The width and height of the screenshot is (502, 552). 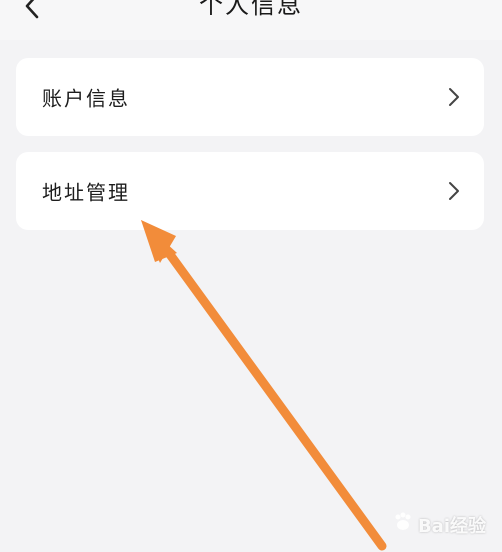 What do you see at coordinates (86, 192) in the screenshot?
I see `menu-item-label: 地址管理` at bounding box center [86, 192].